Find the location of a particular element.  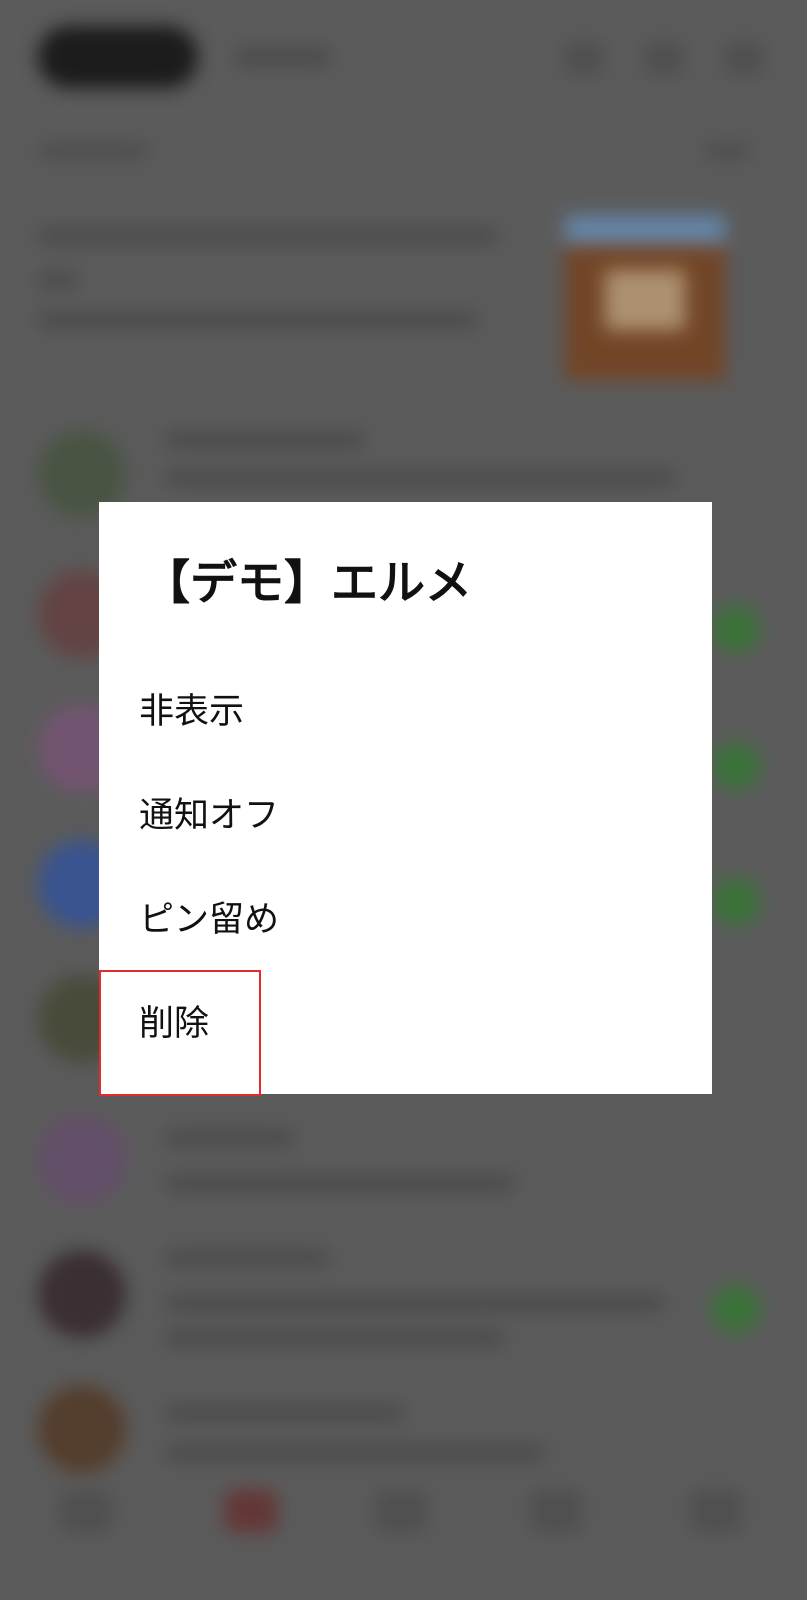

menu-item-notifications-off: 通知オフ is located at coordinates (405, 816).